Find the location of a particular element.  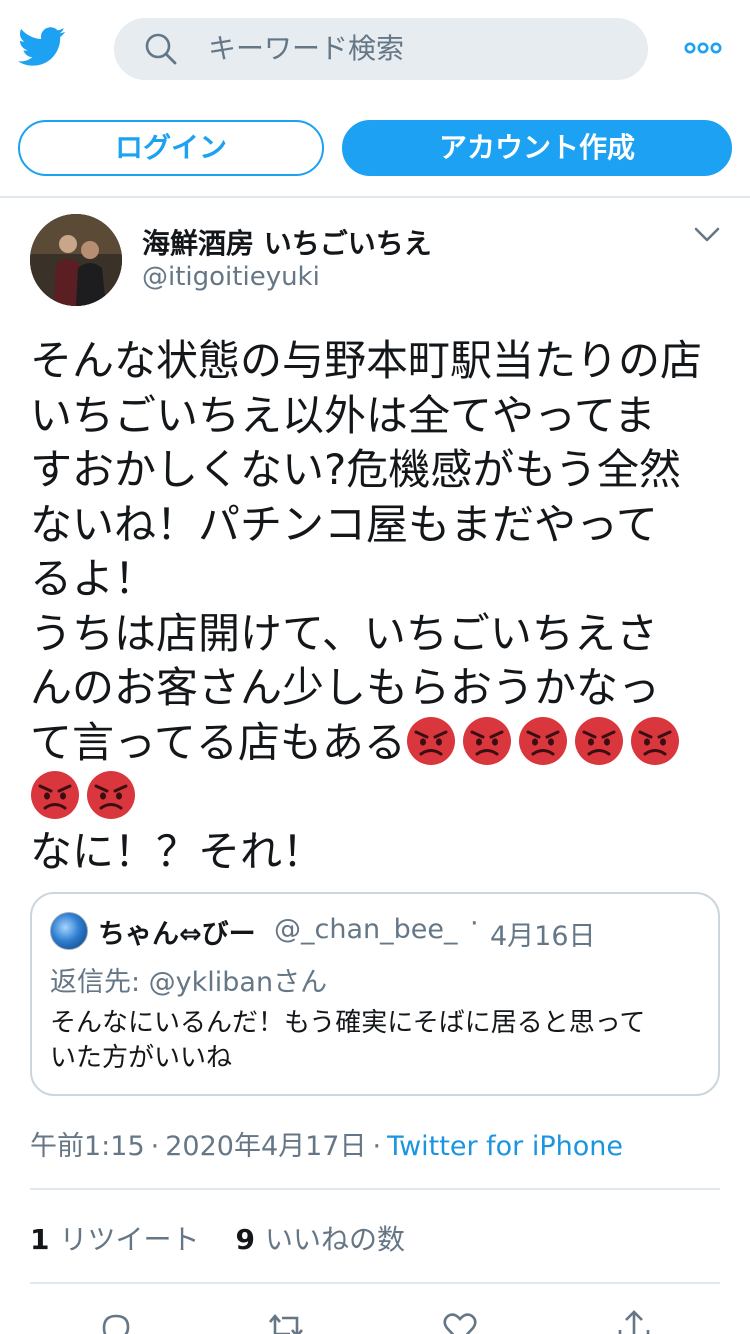

avatar is located at coordinates (76, 260).